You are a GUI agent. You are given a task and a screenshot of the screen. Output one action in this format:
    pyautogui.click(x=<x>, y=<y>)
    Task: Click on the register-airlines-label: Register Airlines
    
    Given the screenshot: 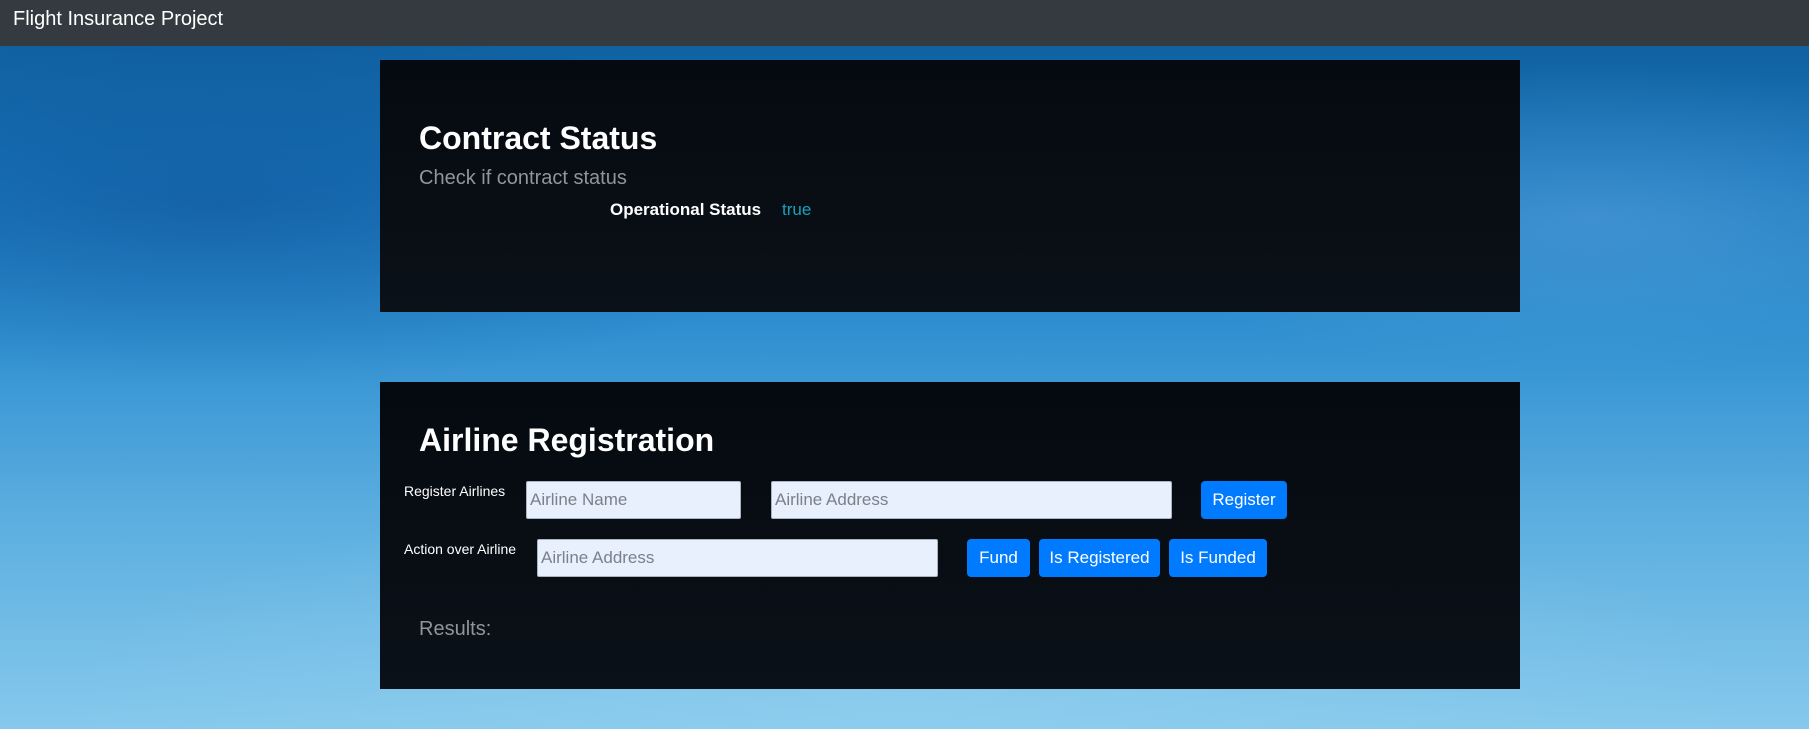 What is the action you would take?
    pyautogui.click(x=455, y=491)
    